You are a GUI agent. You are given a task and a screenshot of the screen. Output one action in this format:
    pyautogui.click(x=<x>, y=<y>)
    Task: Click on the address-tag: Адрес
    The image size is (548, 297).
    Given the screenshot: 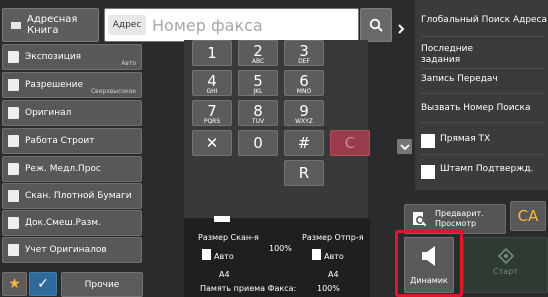 What is the action you would take?
    pyautogui.click(x=127, y=25)
    